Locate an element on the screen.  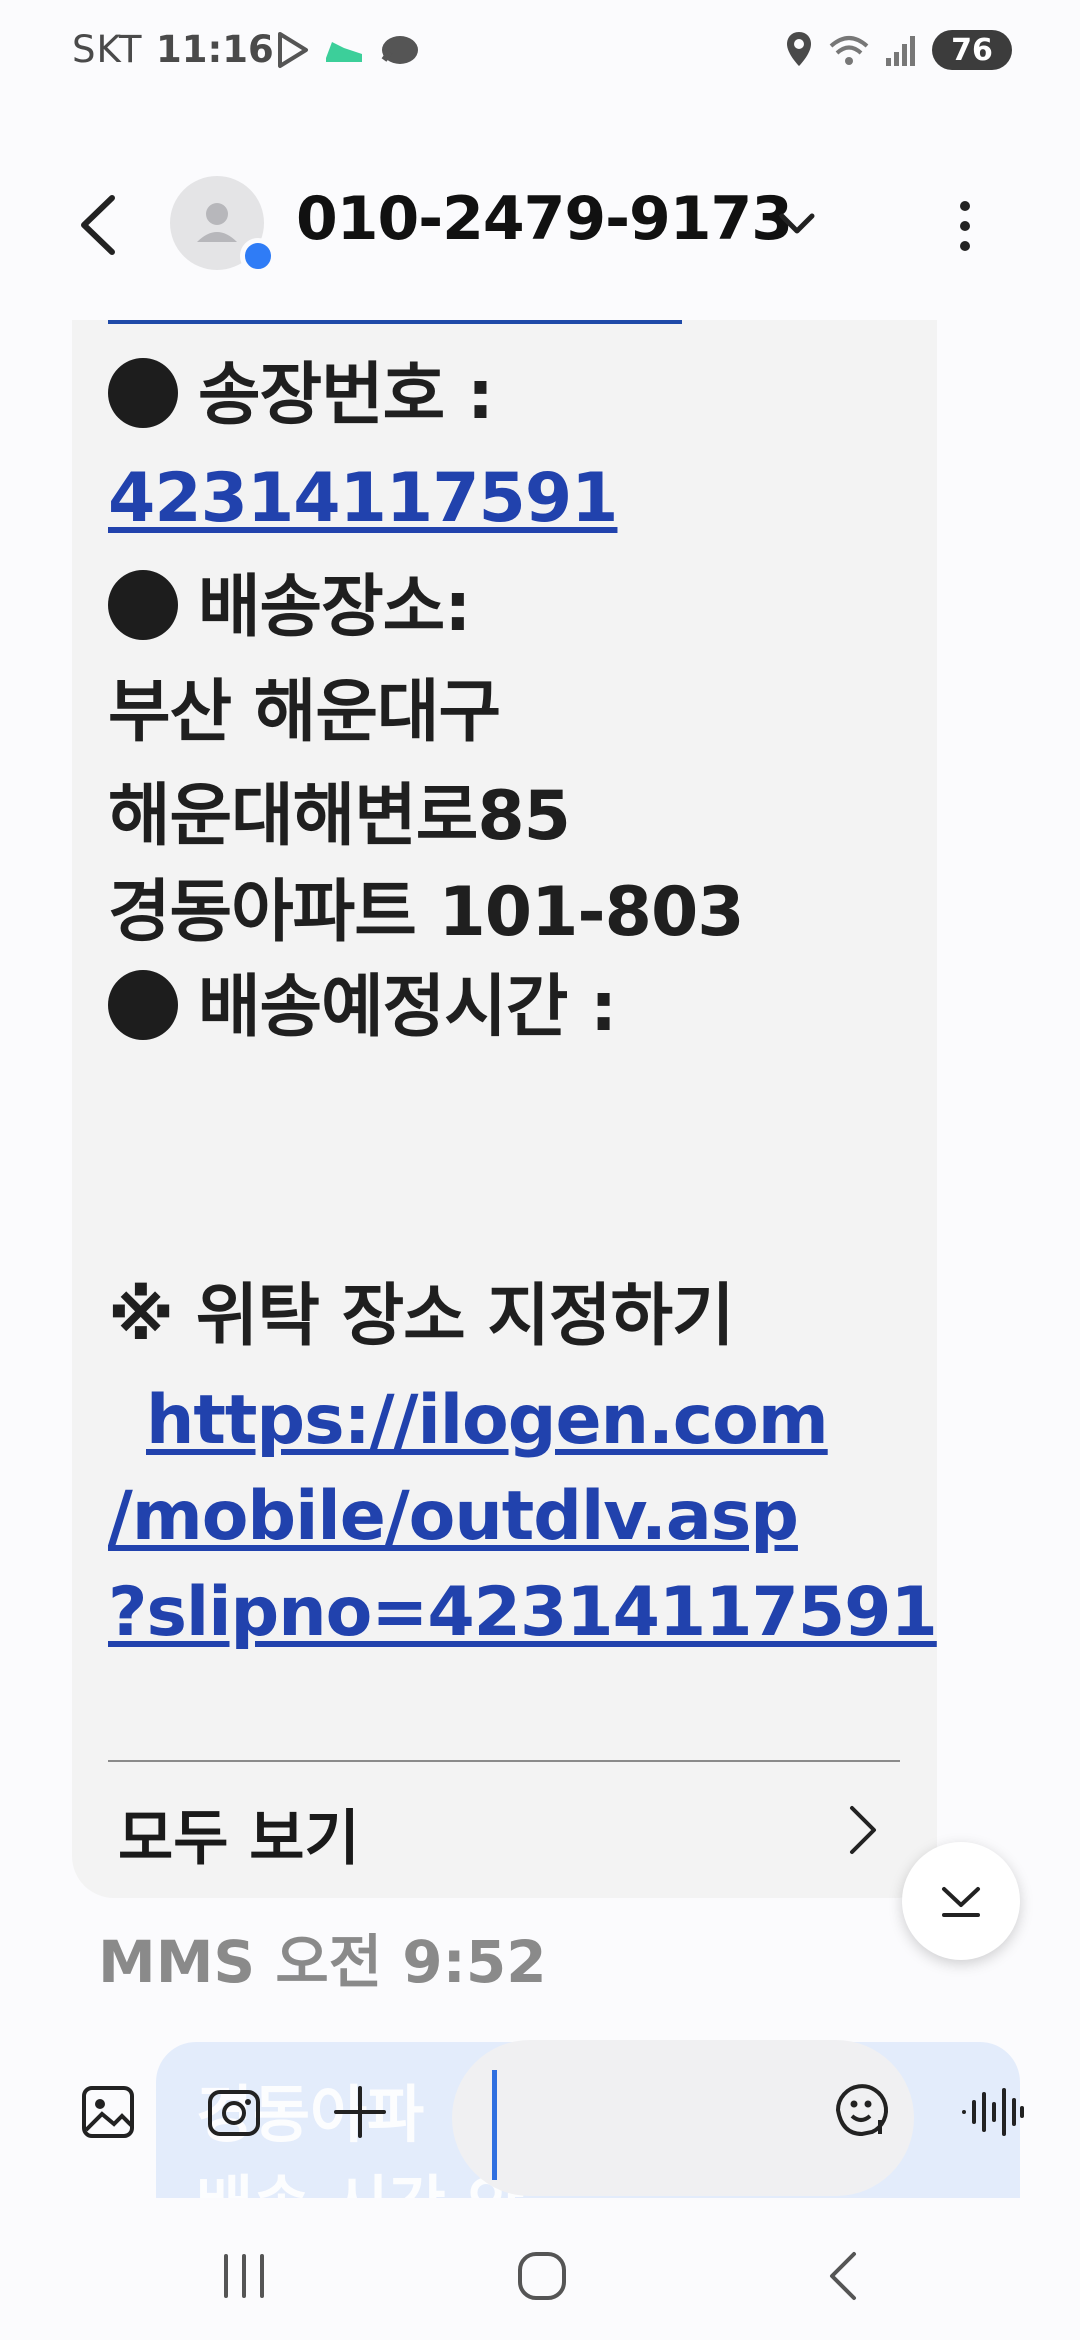
cloud-icon is located at coordinates (399, 50).